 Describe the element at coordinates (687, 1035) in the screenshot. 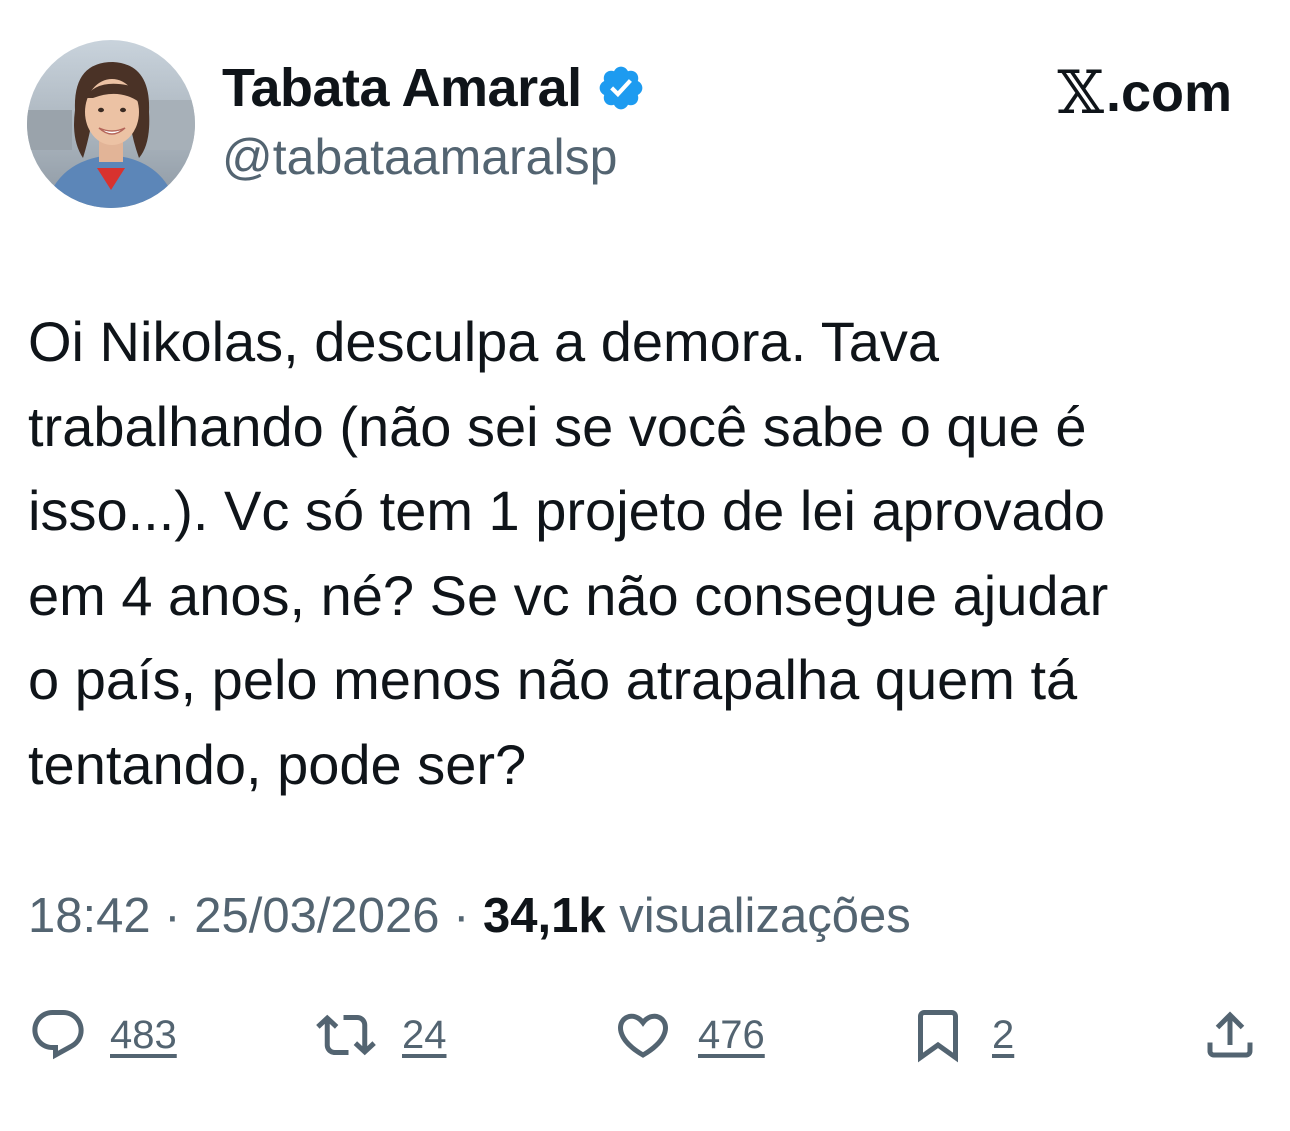

I see `like-button: 476` at that location.